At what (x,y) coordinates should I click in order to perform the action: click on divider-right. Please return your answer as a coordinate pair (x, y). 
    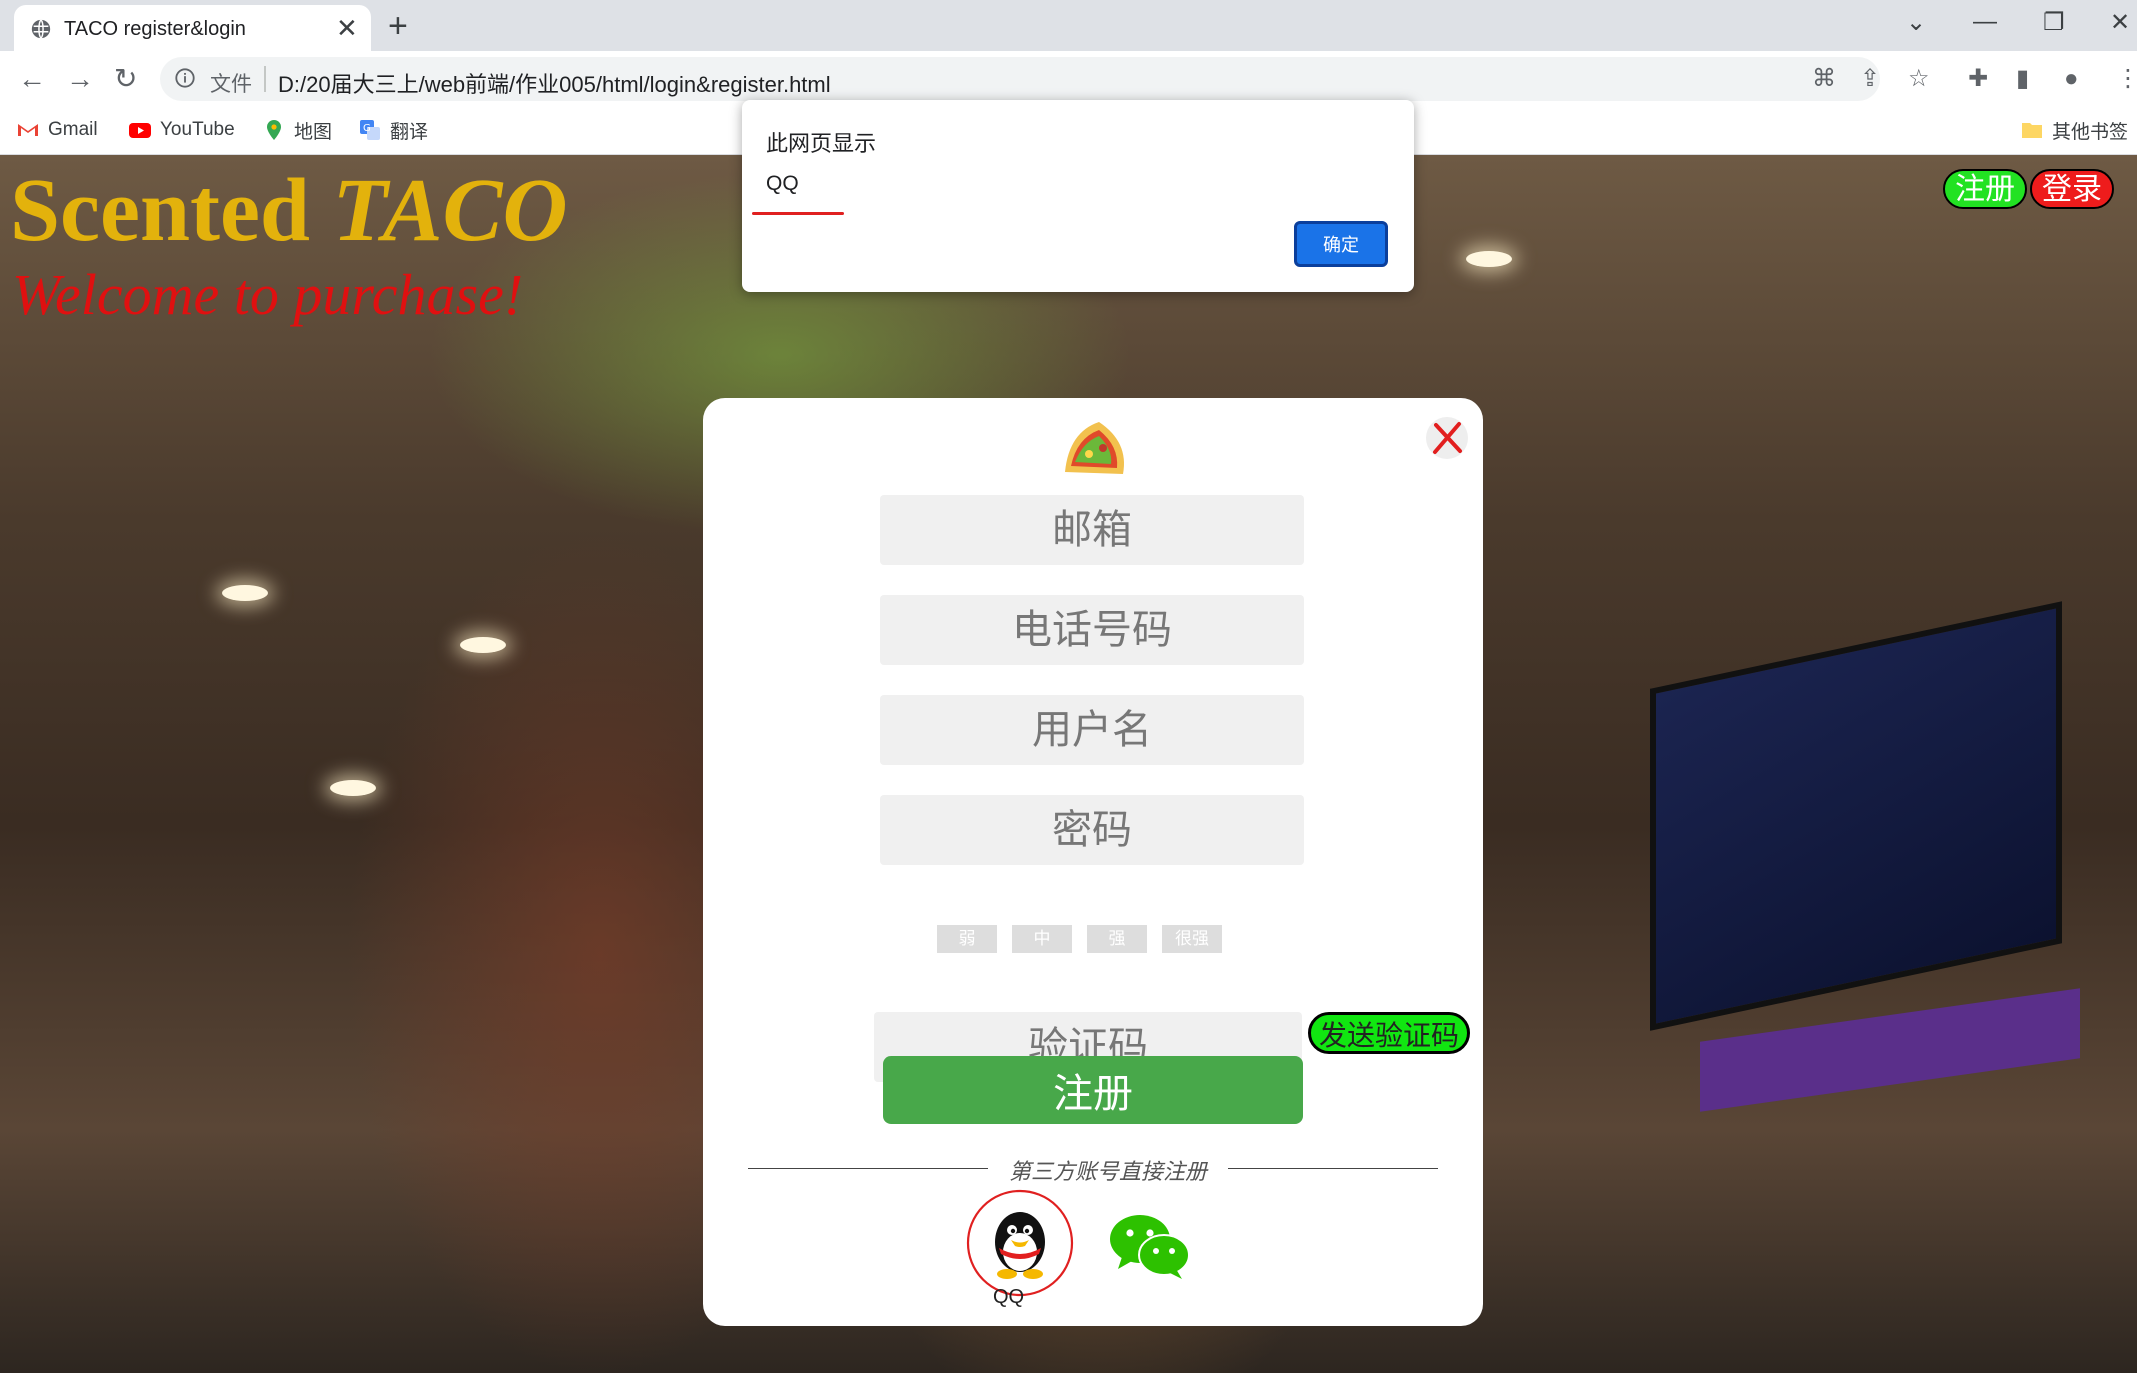
    Looking at the image, I should click on (1333, 1168).